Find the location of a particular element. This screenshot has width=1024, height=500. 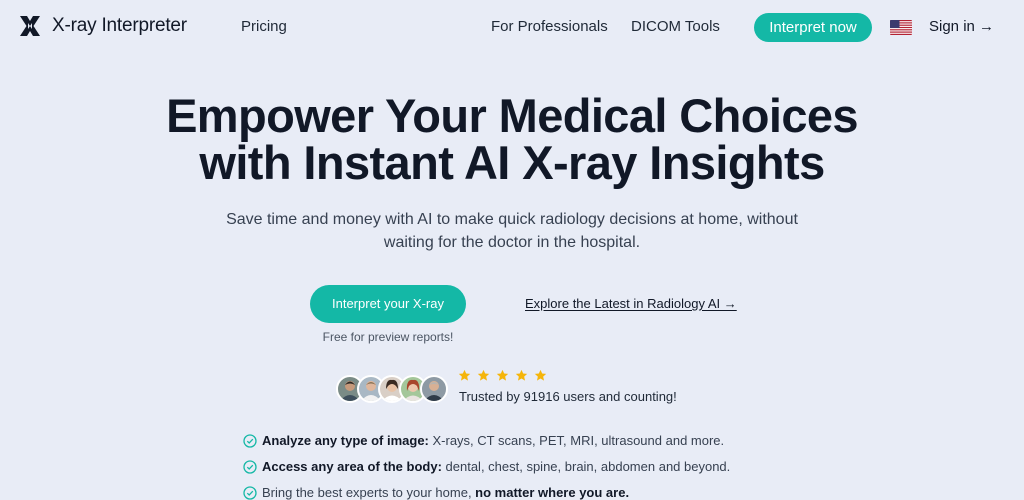

sign-in-link: Sign in → is located at coordinates (961, 26).